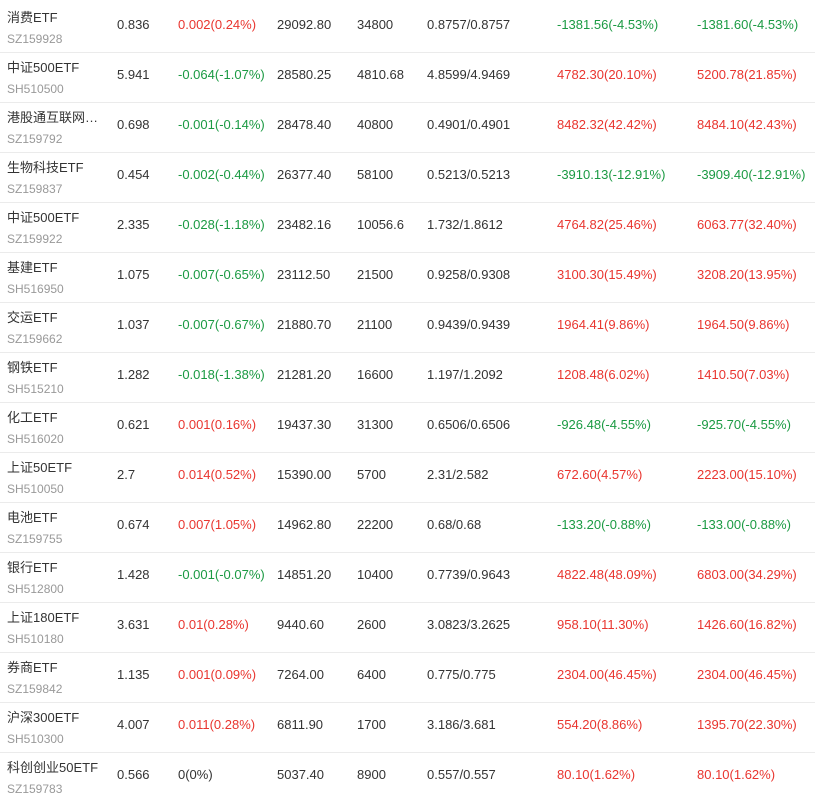 Image resolution: width=815 pixels, height=799 pixels. What do you see at coordinates (461, 674) in the screenshot?
I see `cost-cell: 0.775/0.775` at bounding box center [461, 674].